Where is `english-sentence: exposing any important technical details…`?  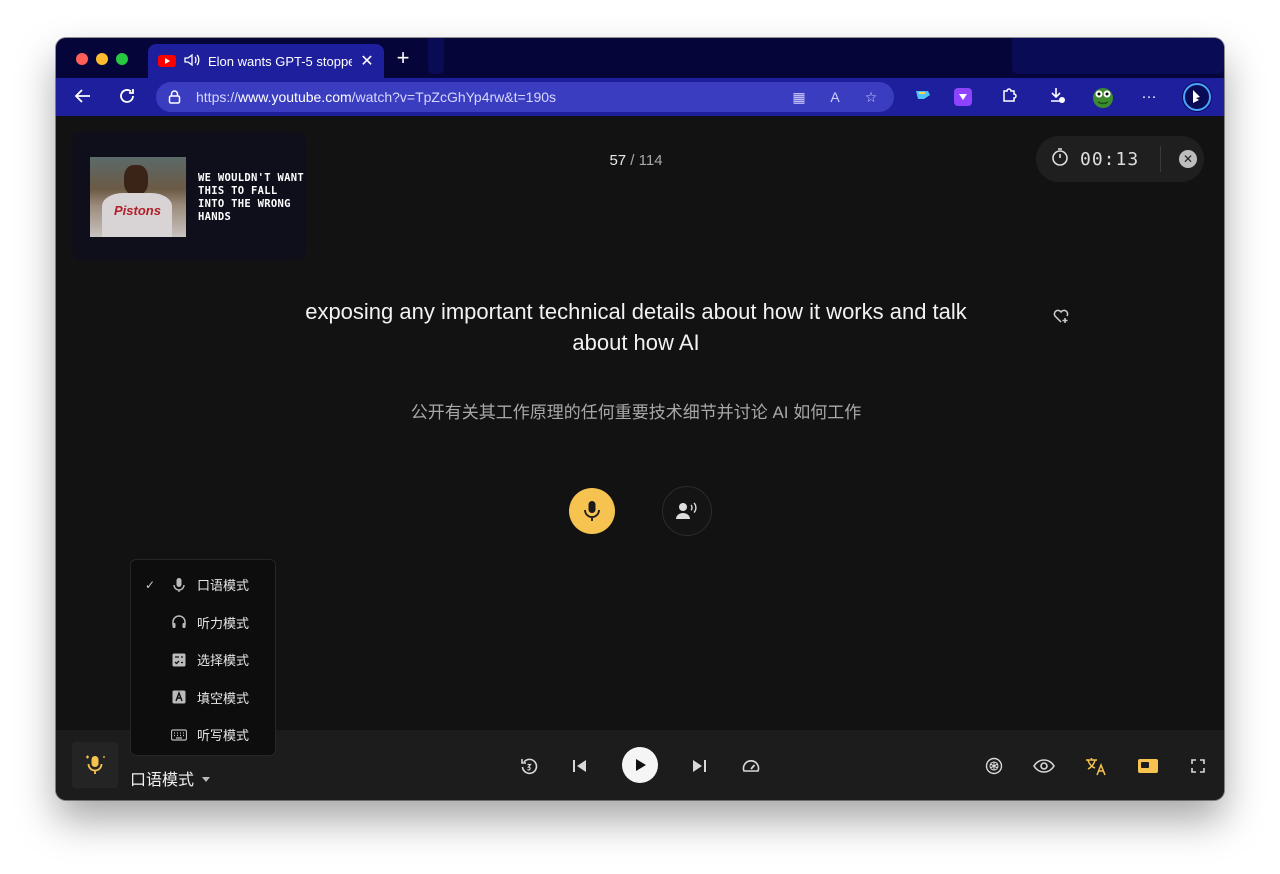 english-sentence: exposing any important technical details… is located at coordinates (636, 327).